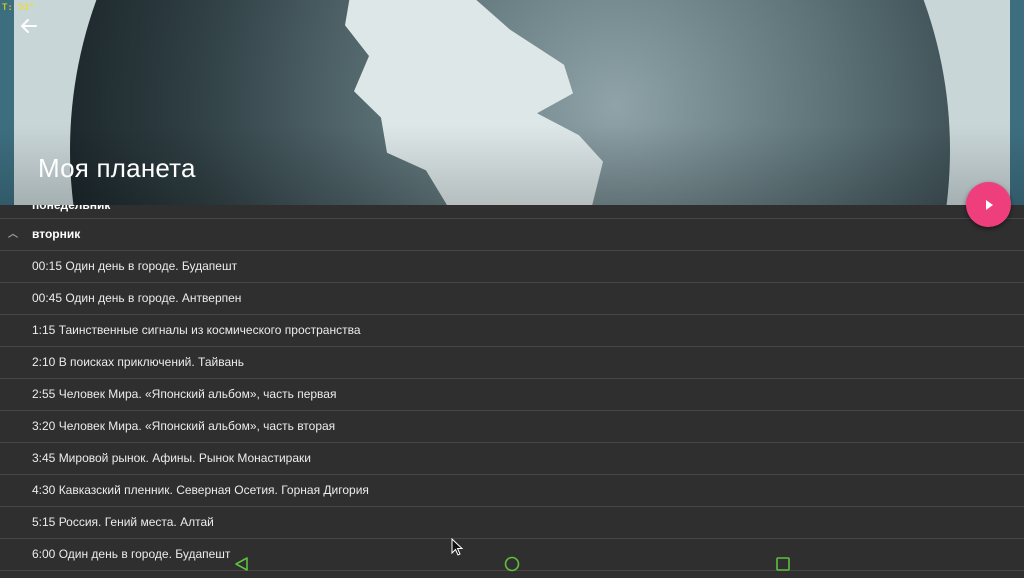  Describe the element at coordinates (512, 267) in the screenshot. I see `program-item: 00:15 Один день в городе. Будапешт` at that location.